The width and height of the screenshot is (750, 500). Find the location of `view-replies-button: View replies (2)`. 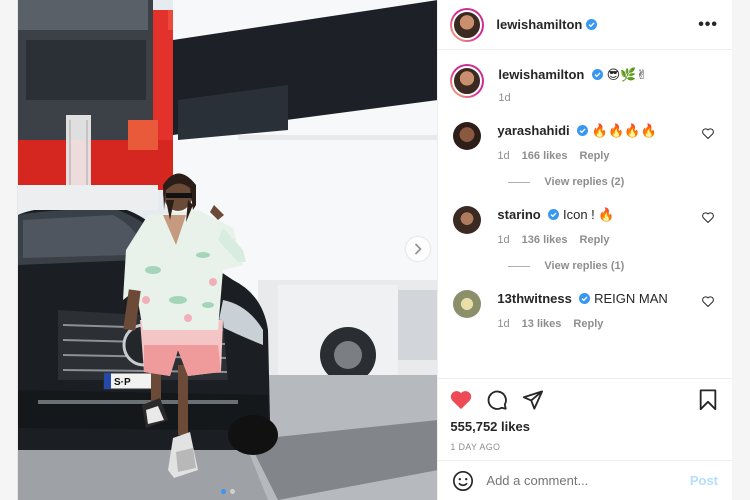

view-replies-button: View replies (2) is located at coordinates (613, 182).